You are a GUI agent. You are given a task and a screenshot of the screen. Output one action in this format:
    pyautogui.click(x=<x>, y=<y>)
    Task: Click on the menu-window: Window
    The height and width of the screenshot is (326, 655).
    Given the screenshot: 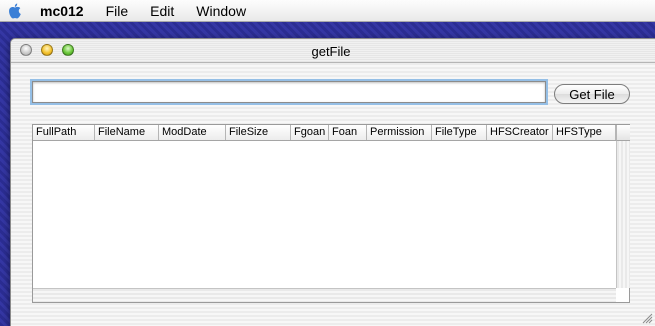 What is the action you would take?
    pyautogui.click(x=221, y=11)
    